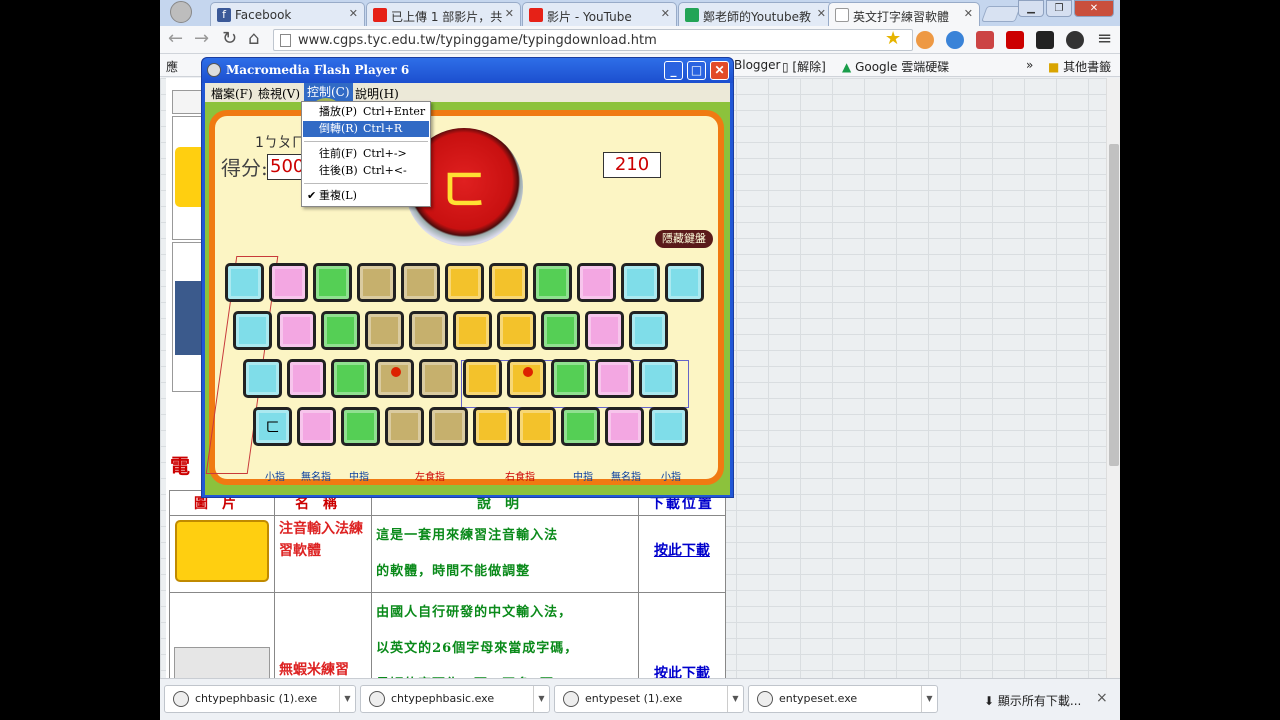  What do you see at coordinates (684, 239) in the screenshot?
I see `hide-keyboard-button: 隱藏鍵盤` at bounding box center [684, 239].